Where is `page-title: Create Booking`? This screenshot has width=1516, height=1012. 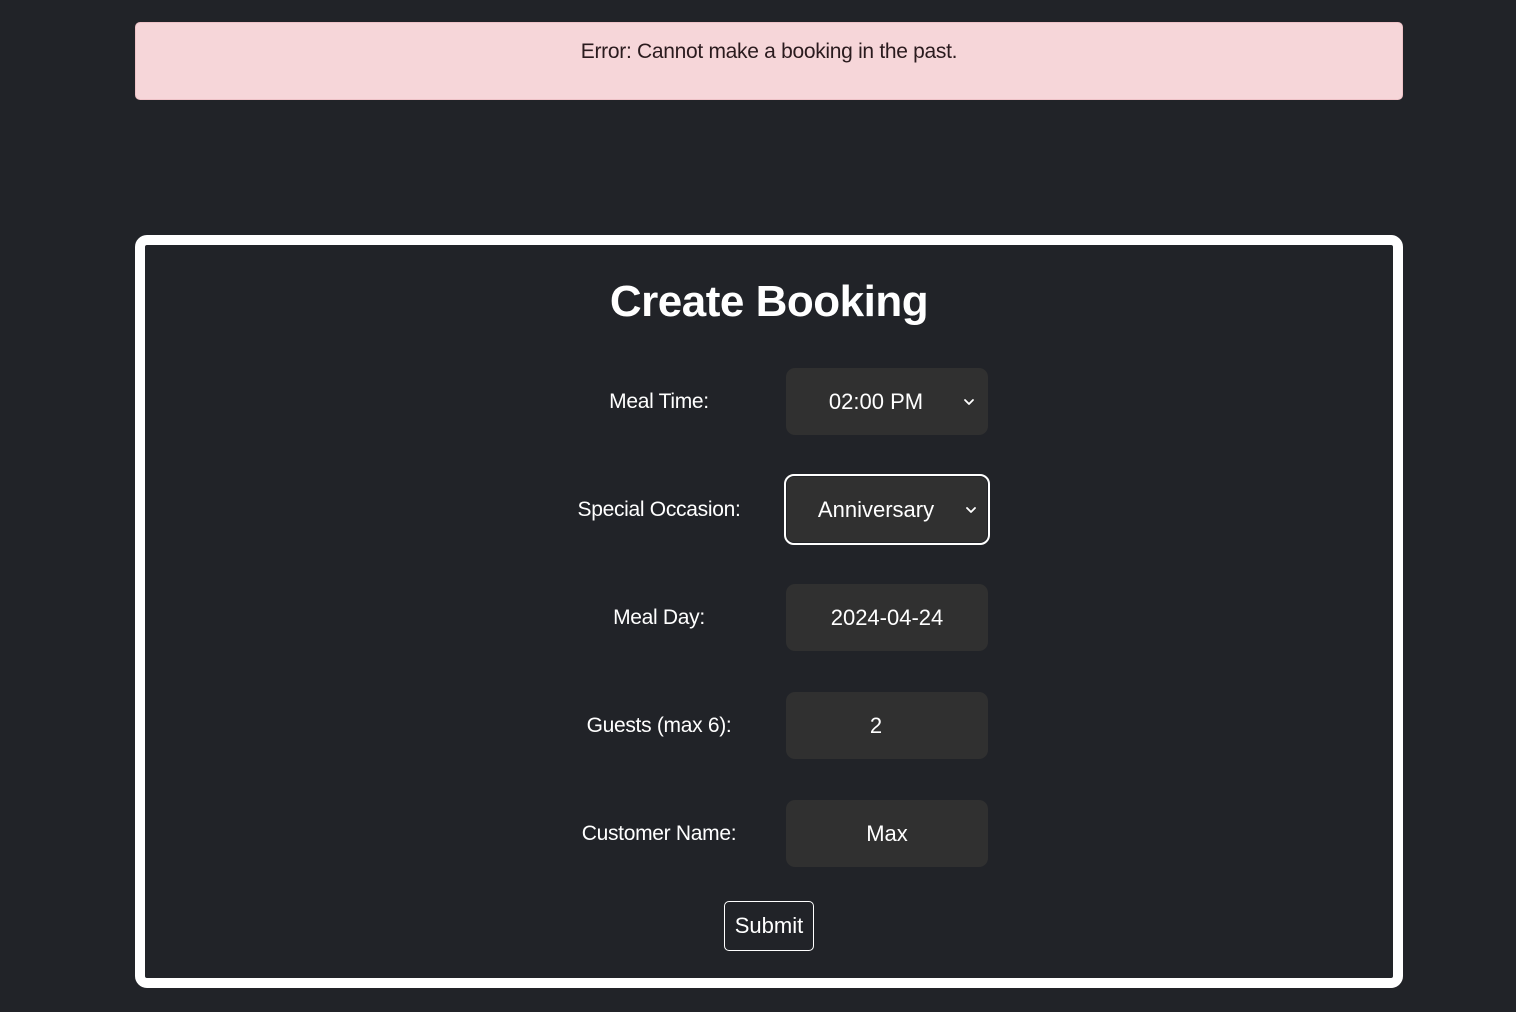
page-title: Create Booking is located at coordinates (769, 301).